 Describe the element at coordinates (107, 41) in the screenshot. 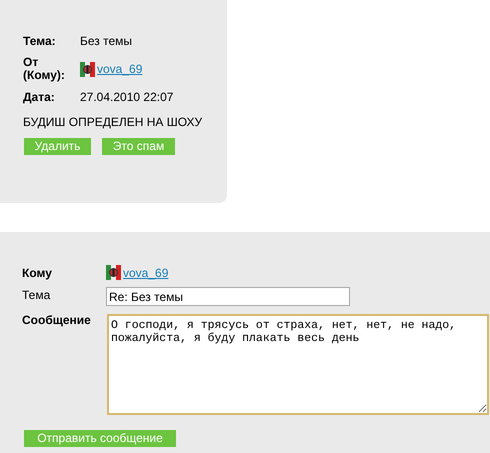

I see `field-value: Без темы` at that location.